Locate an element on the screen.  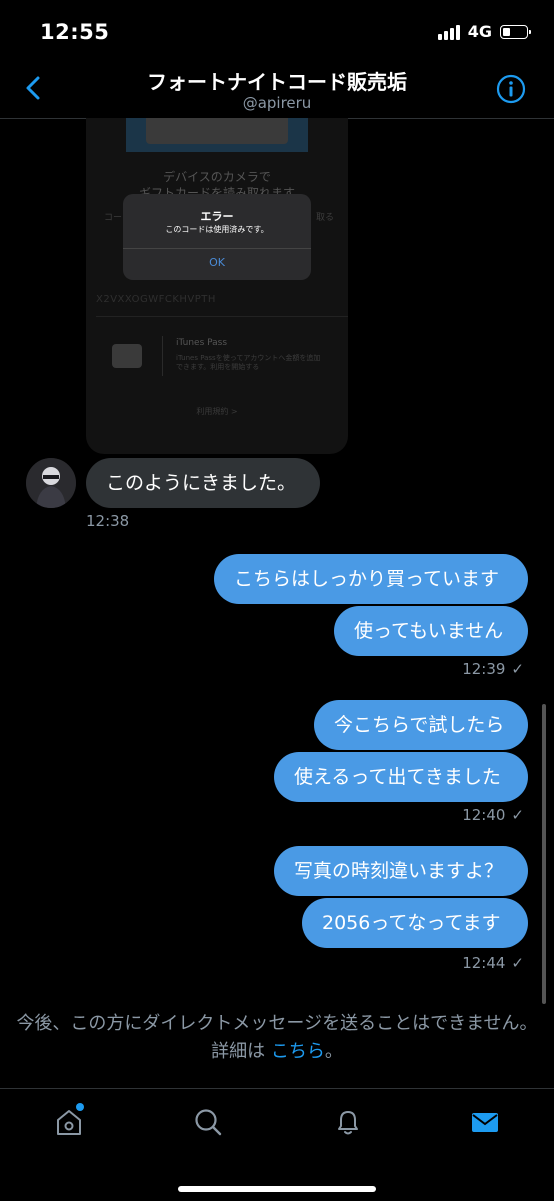
alert-ok-button: OK is located at coordinates (217, 262).